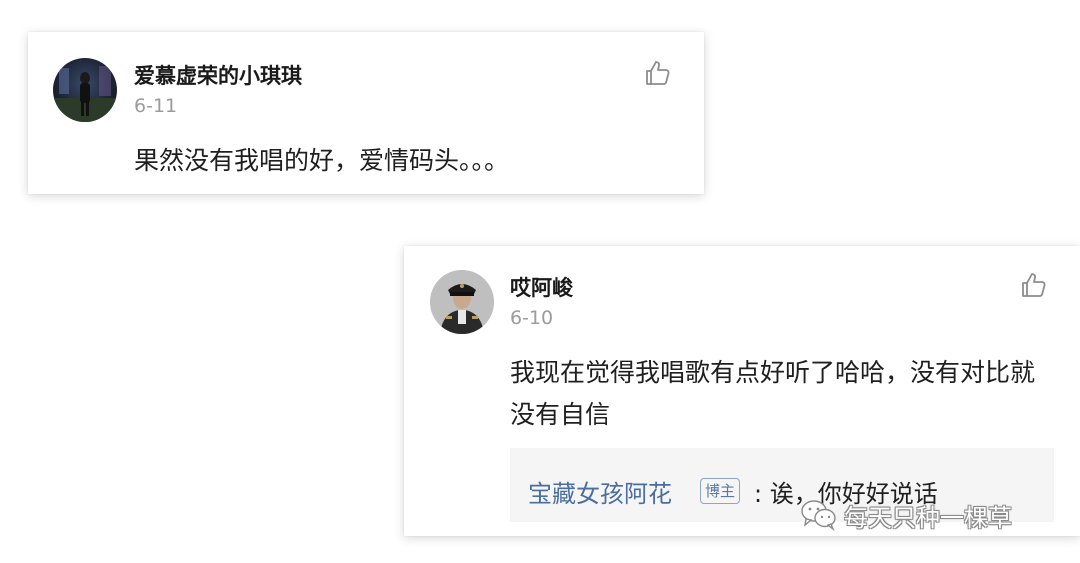  What do you see at coordinates (928, 517) in the screenshot?
I see `watermark-text: 每天只种一棵草` at bounding box center [928, 517].